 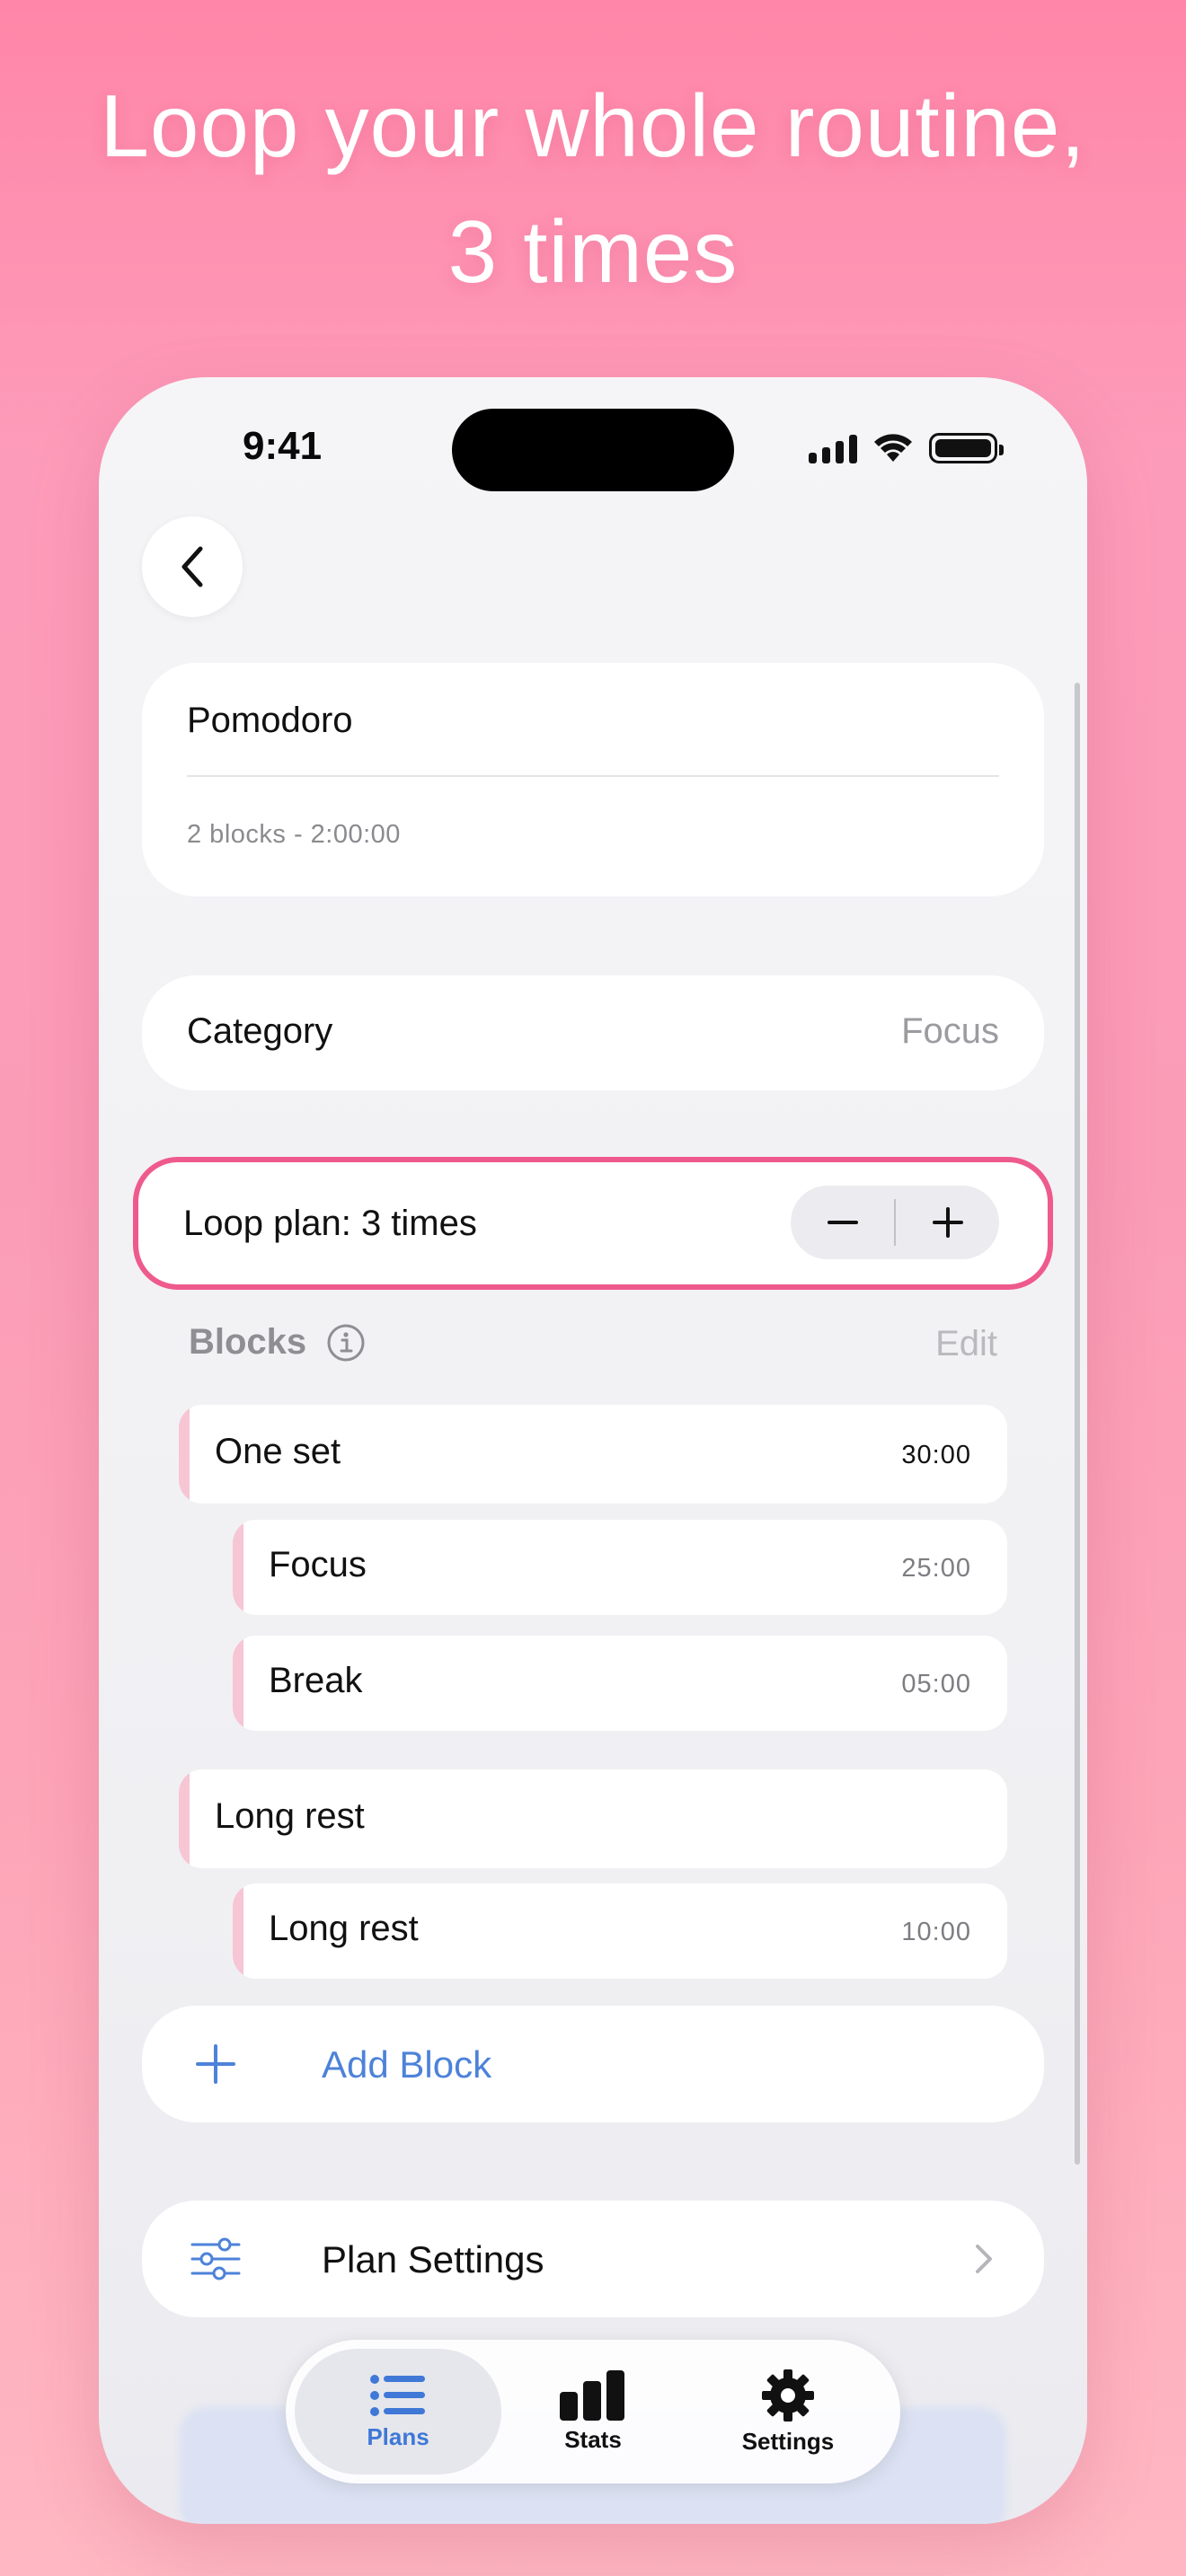 What do you see at coordinates (893, 448) in the screenshot?
I see `wifi-icon` at bounding box center [893, 448].